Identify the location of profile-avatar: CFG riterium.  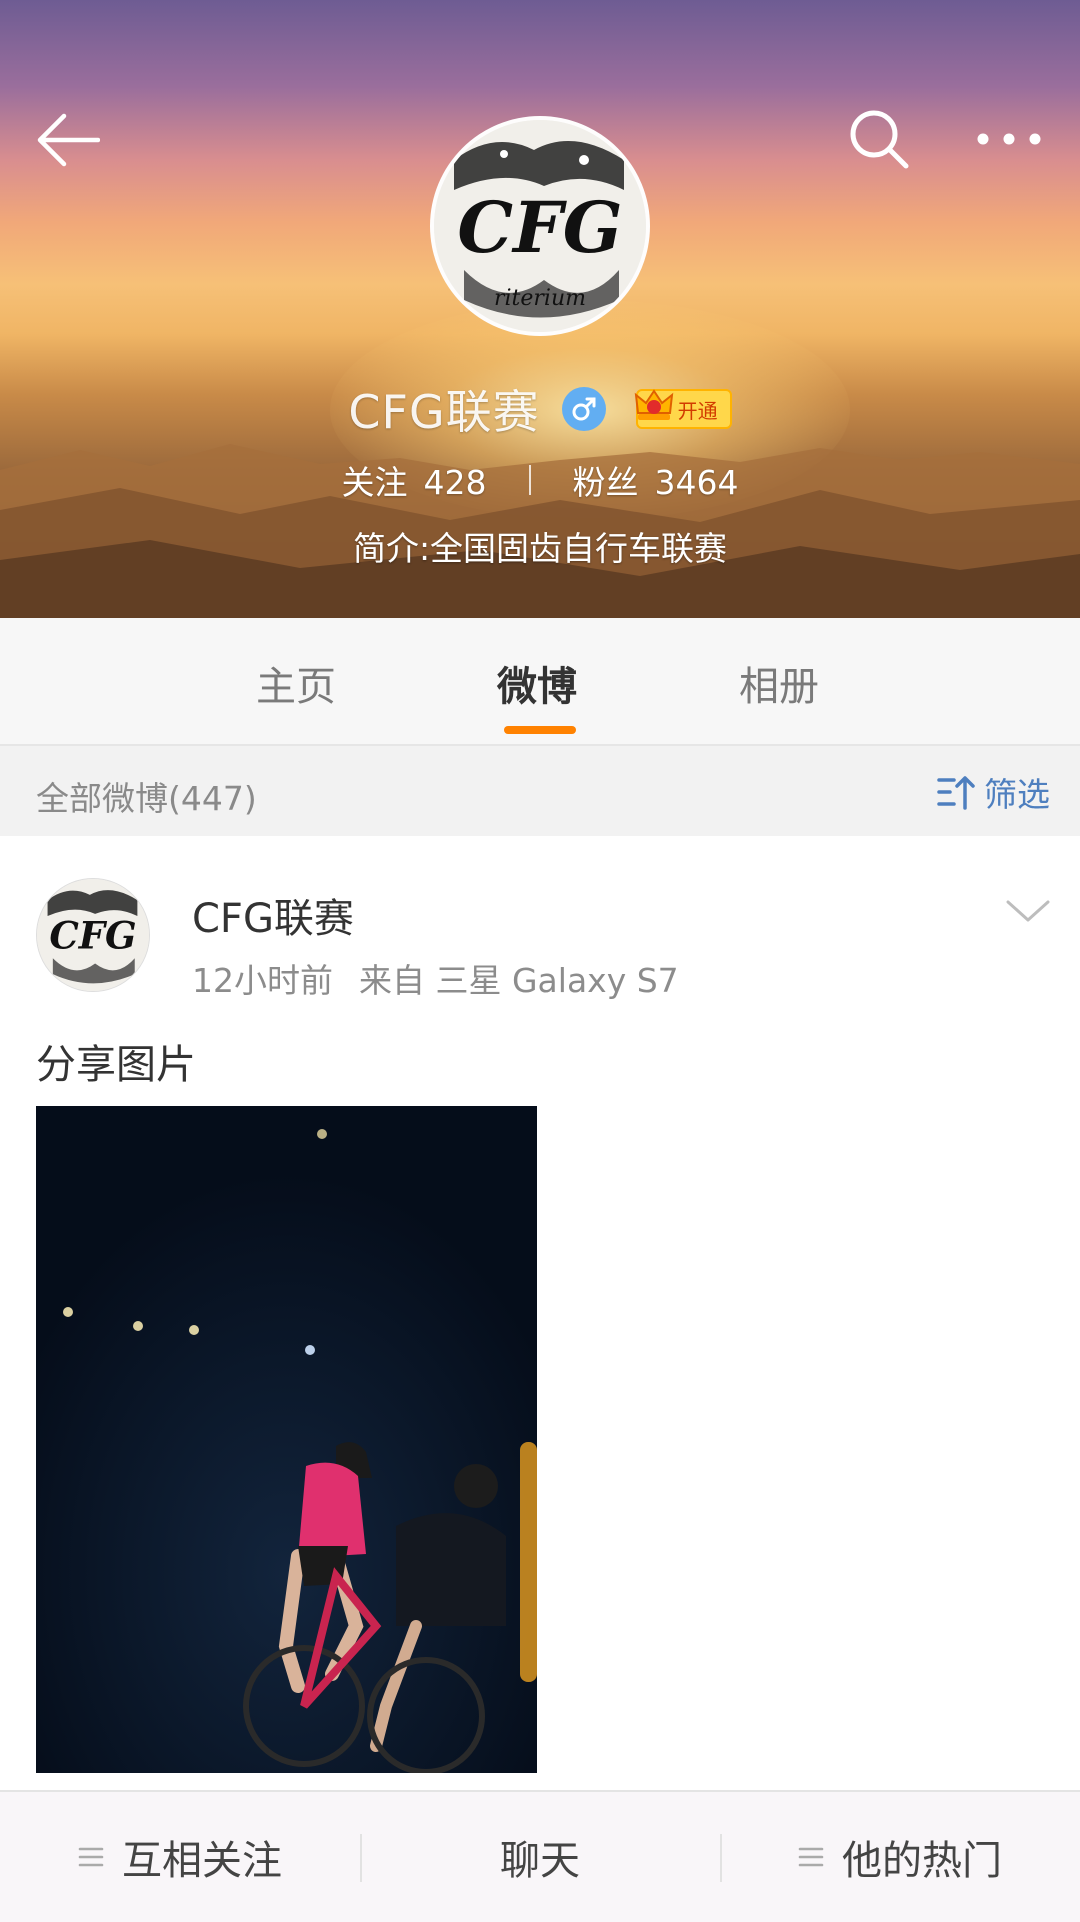
(540, 226).